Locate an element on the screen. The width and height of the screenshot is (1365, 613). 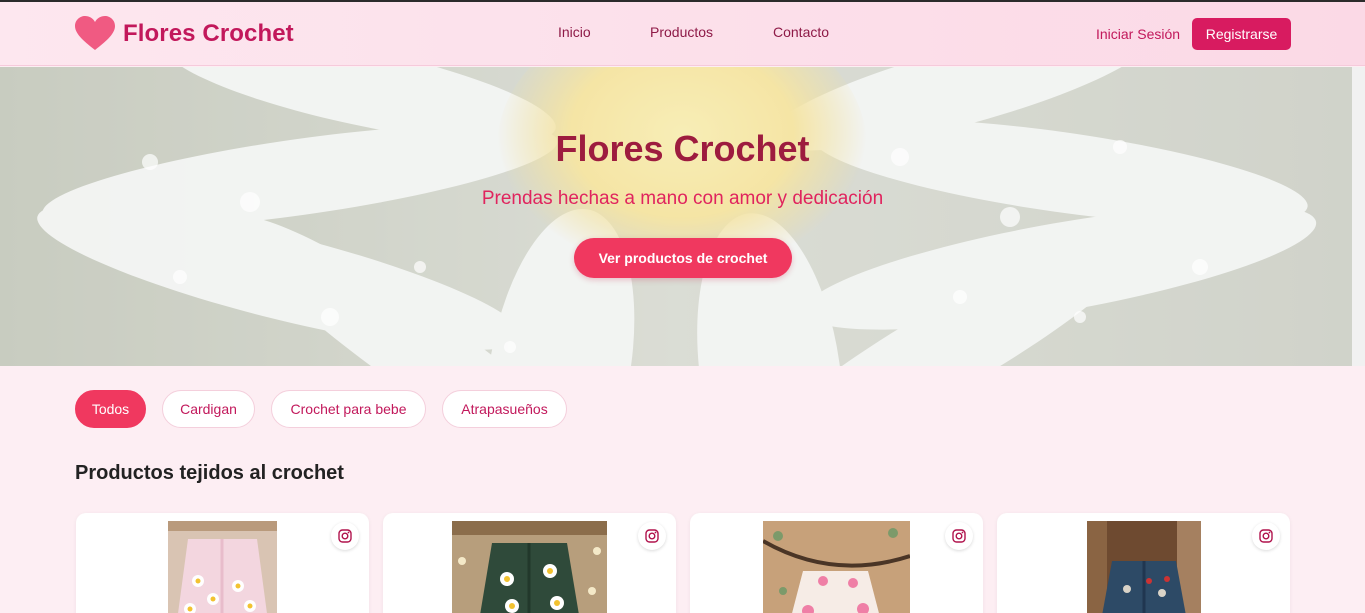
filter-atrapasuenos: Atrapasueños is located at coordinates (504, 409).